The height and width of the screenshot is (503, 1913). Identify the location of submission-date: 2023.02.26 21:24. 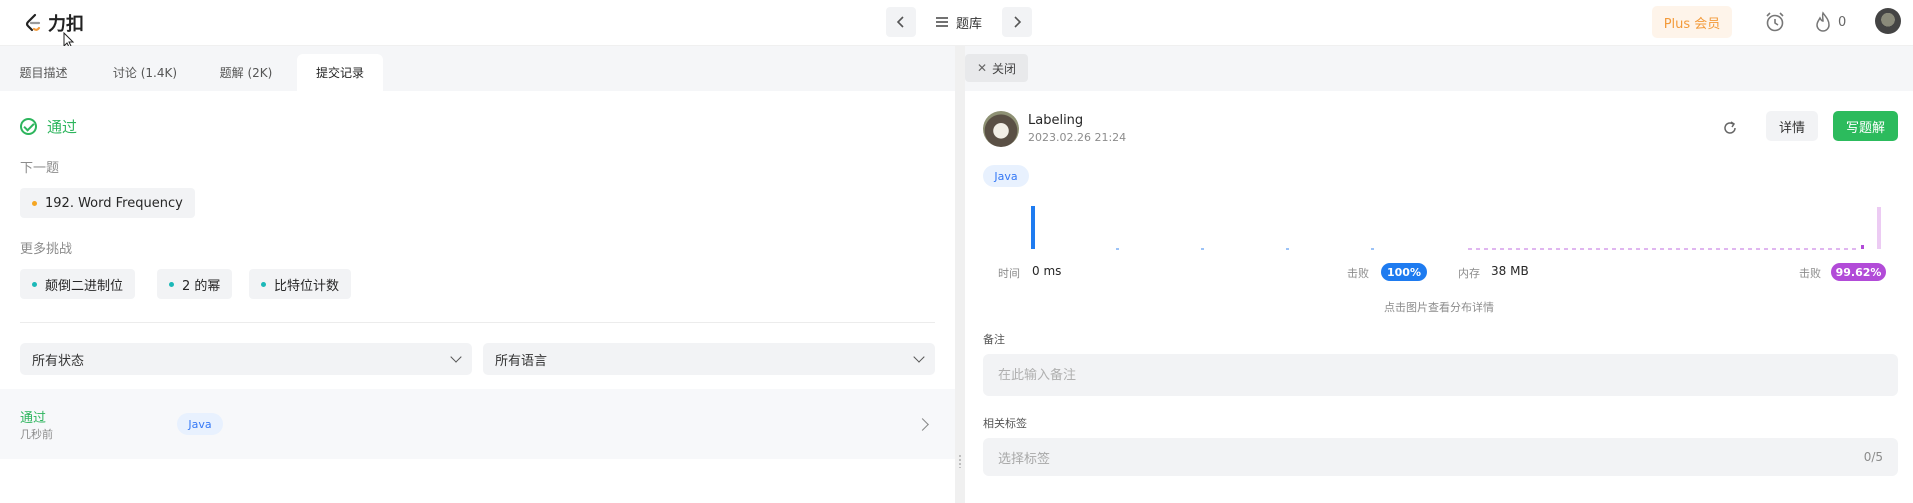
(1077, 137).